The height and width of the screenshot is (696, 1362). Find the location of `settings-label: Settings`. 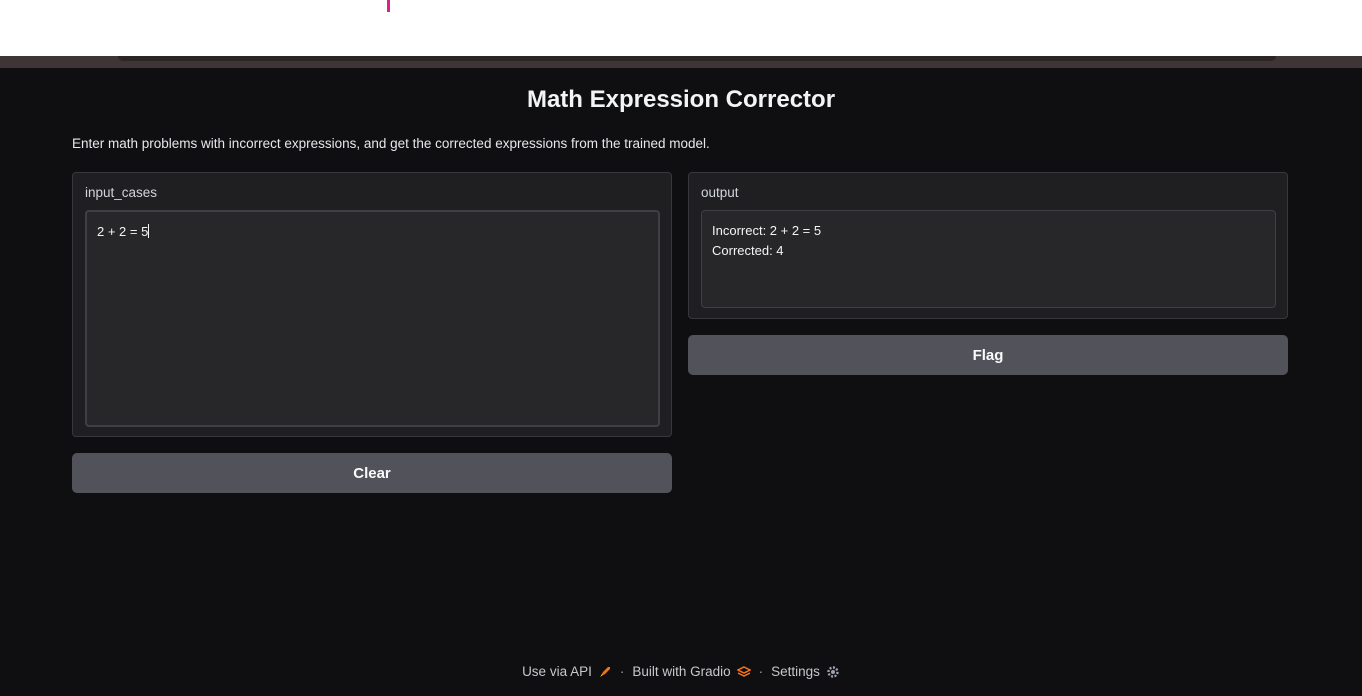

settings-label: Settings is located at coordinates (795, 671).